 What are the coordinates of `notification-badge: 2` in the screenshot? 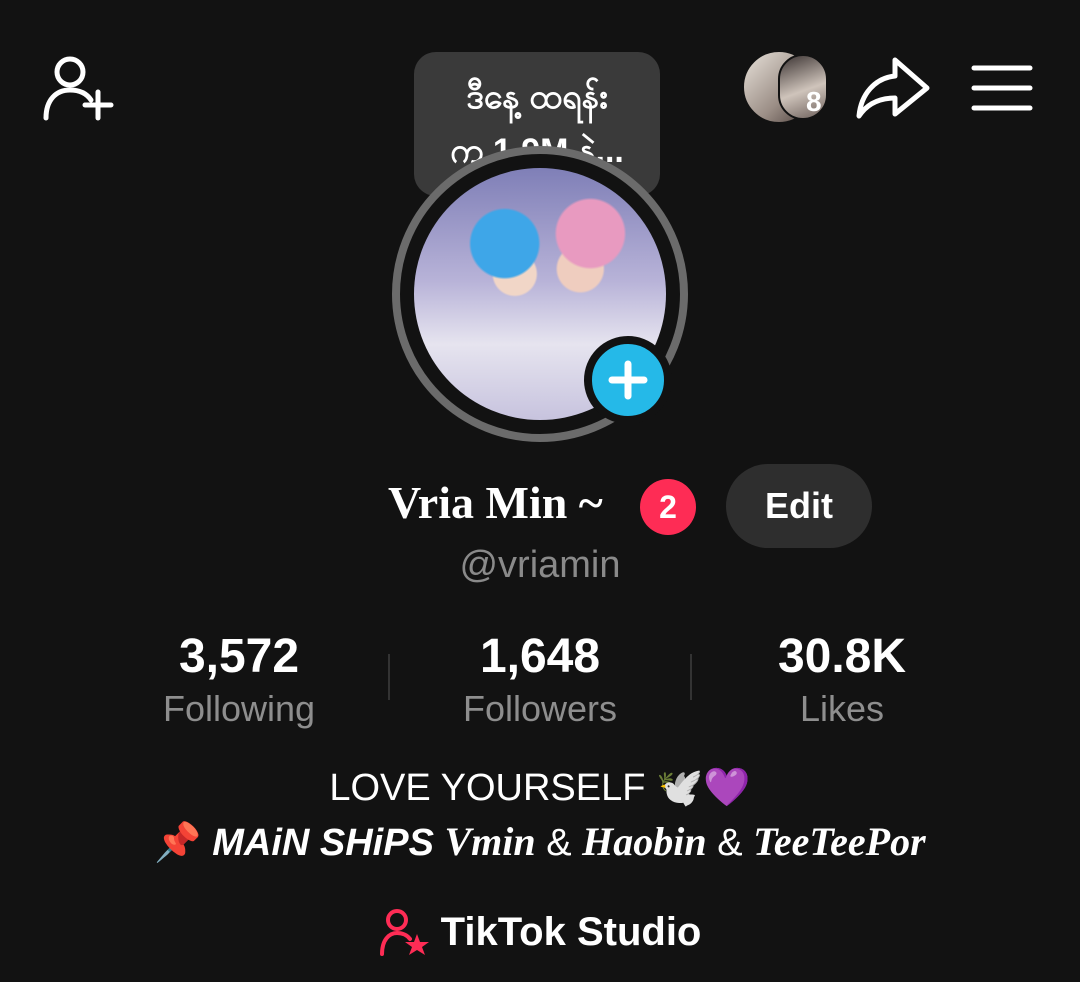 It's located at (668, 507).